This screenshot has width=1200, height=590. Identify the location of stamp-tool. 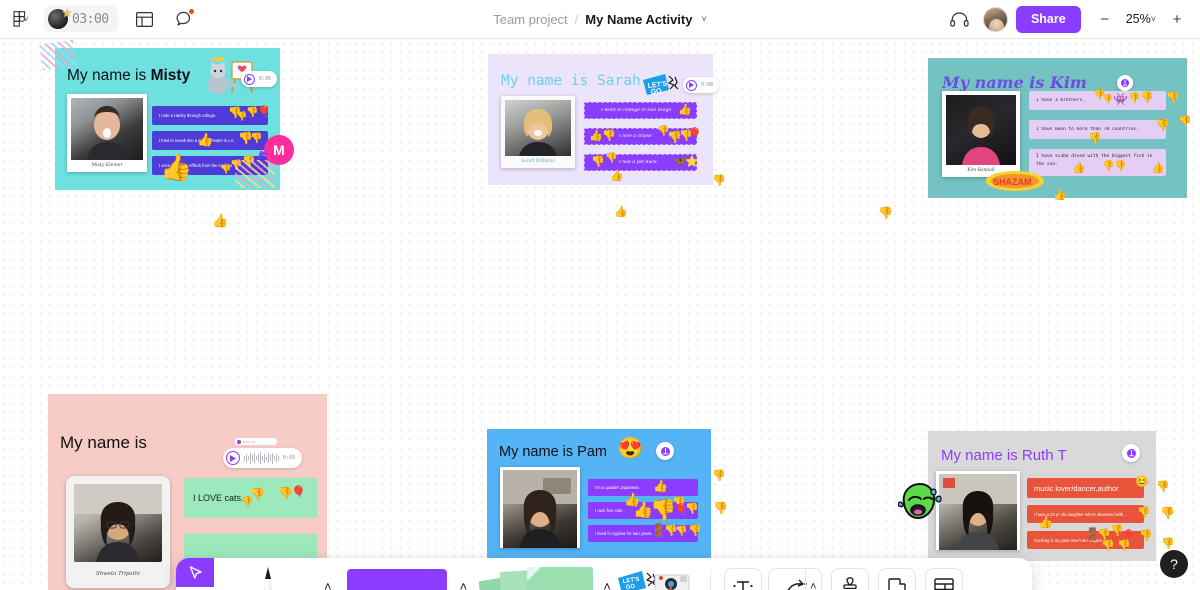
(849, 578).